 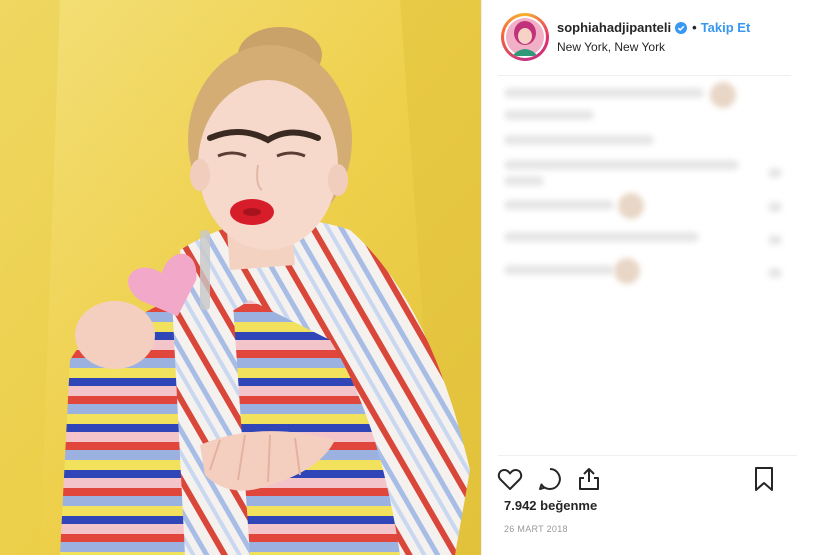 What do you see at coordinates (510, 479) in the screenshot?
I see `heart-icon` at bounding box center [510, 479].